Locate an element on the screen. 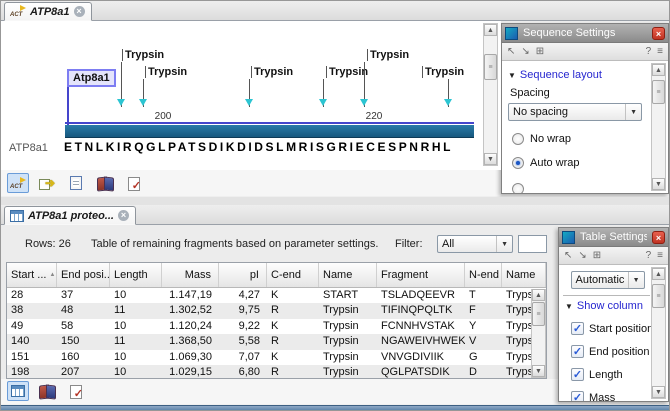 This screenshot has width=670, height=411. book-icon is located at coordinates (105, 183).